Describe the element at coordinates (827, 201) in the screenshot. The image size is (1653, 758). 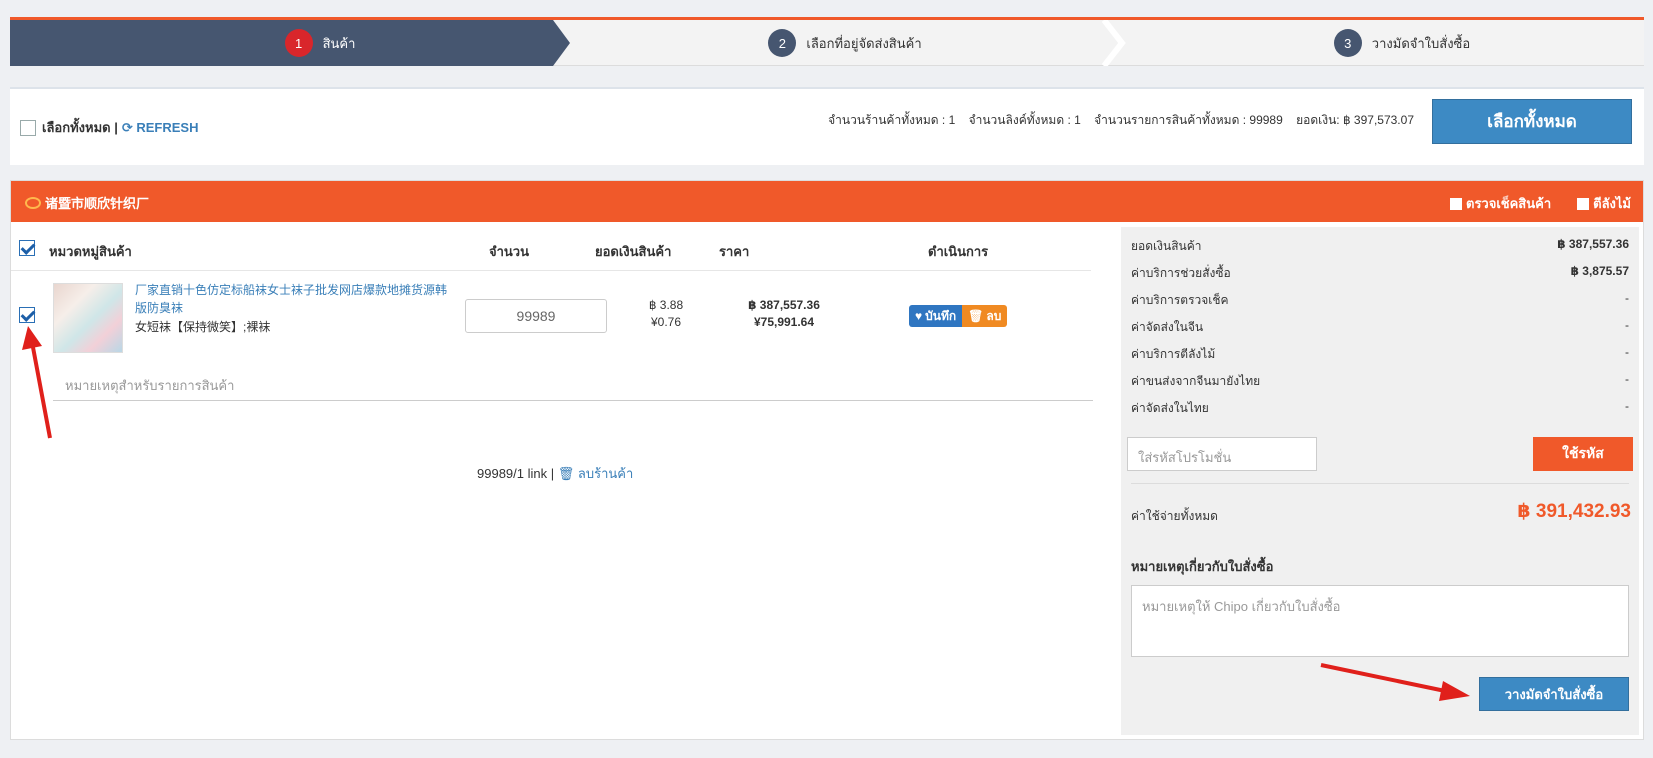
I see `shop-header: 诸暨市顺欣针织厂 ตรวจเช็คสินค้า ตีลังไม้` at that location.